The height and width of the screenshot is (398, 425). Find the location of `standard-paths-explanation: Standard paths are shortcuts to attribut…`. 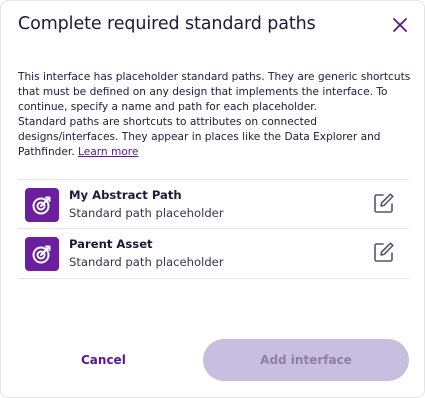

standard-paths-explanation: Standard paths are shortcuts to attribut… is located at coordinates (216, 137).